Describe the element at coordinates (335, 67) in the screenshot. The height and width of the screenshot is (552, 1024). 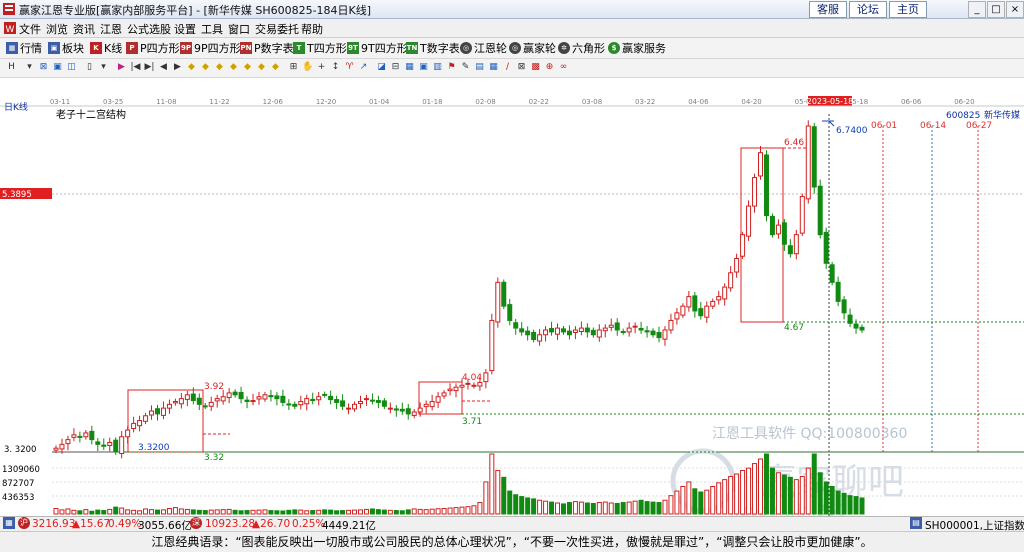
I see `draw-tool-icon: ↕` at that location.